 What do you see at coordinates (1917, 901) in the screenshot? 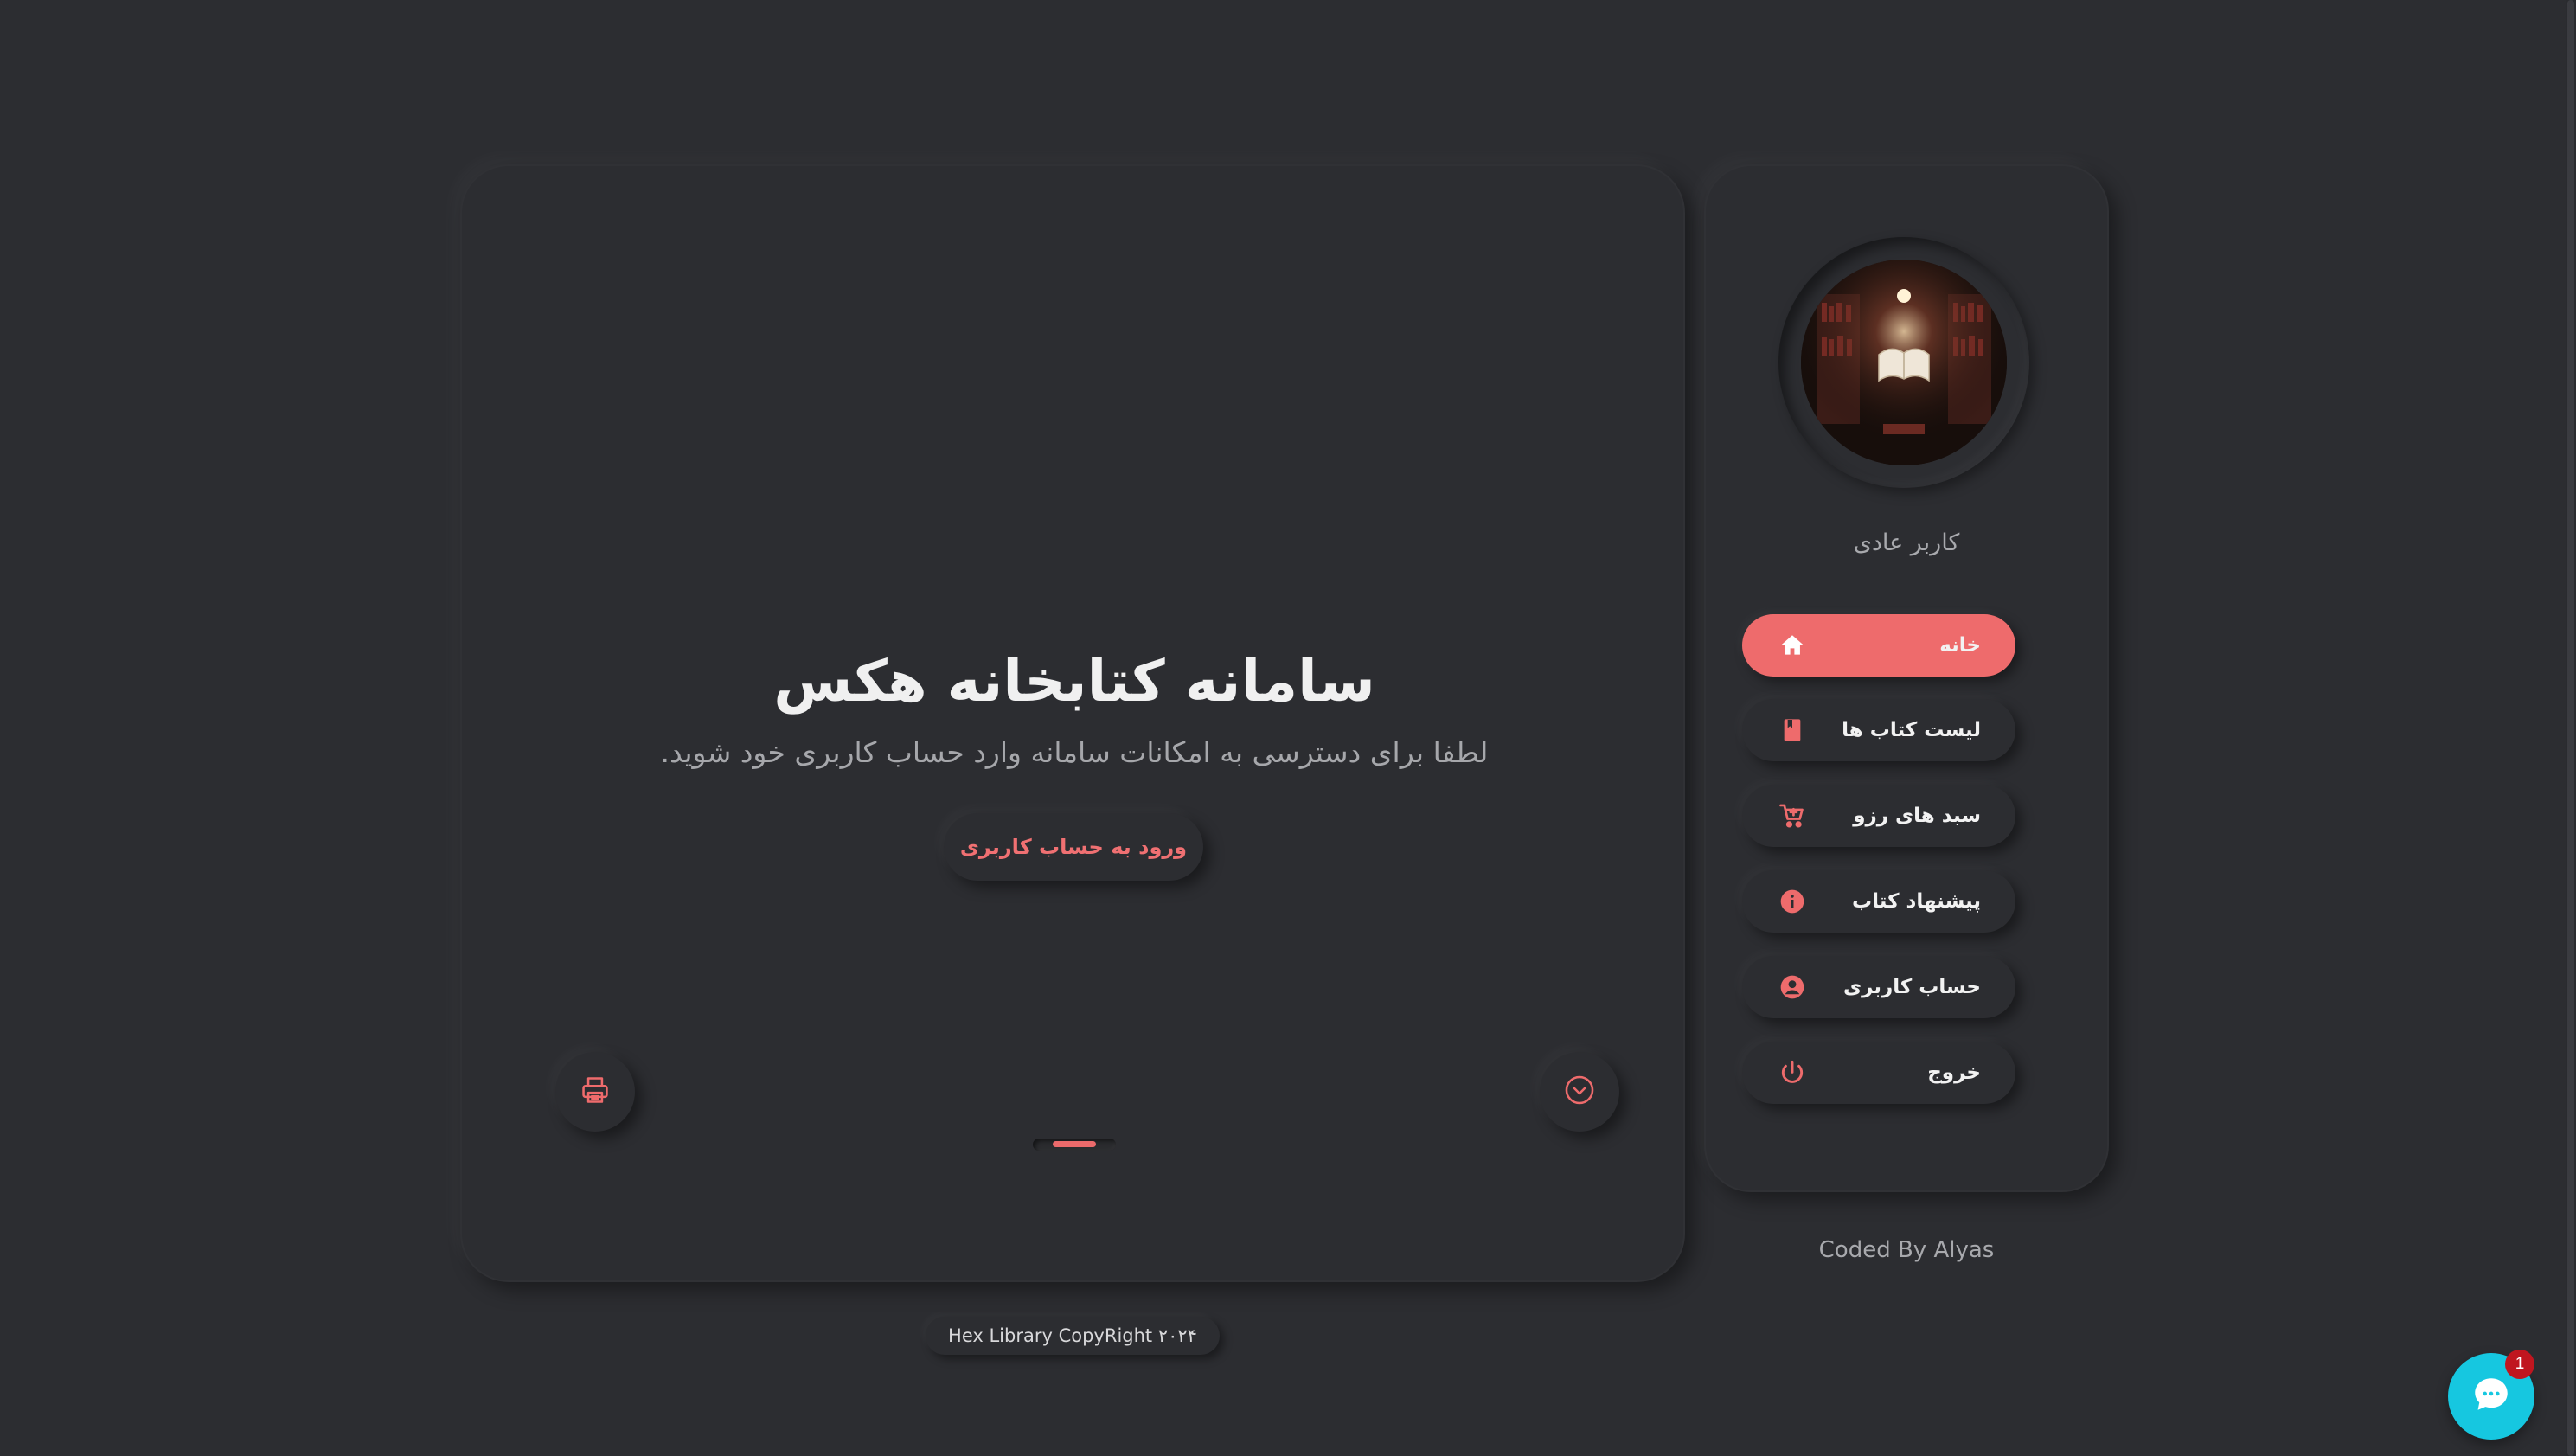
I see `sidebar-item-label: پیشنهاد کتاب` at bounding box center [1917, 901].